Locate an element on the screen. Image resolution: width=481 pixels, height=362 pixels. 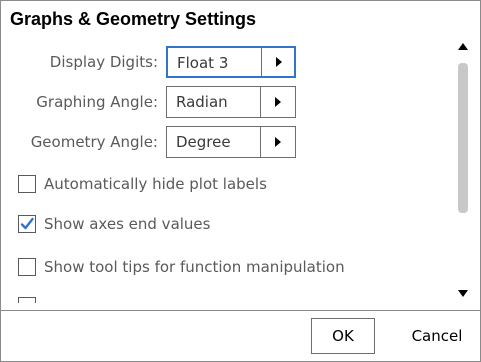
show-tool-tips-label: Show tool tips for function manipulation is located at coordinates (194, 267).